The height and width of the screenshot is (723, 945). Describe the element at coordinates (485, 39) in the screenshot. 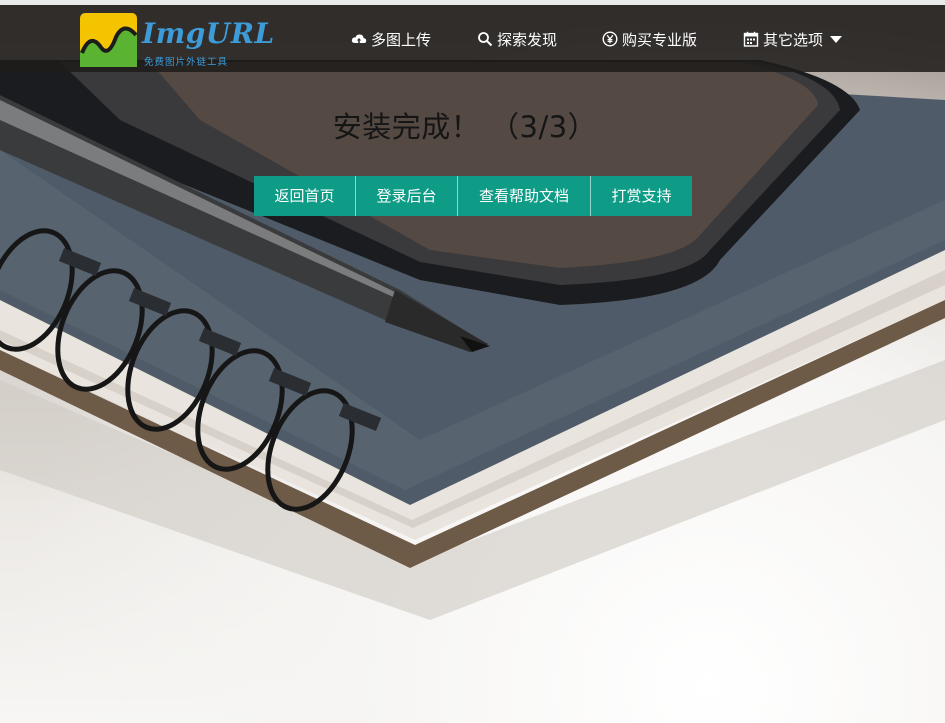

I see `search-icon` at that location.